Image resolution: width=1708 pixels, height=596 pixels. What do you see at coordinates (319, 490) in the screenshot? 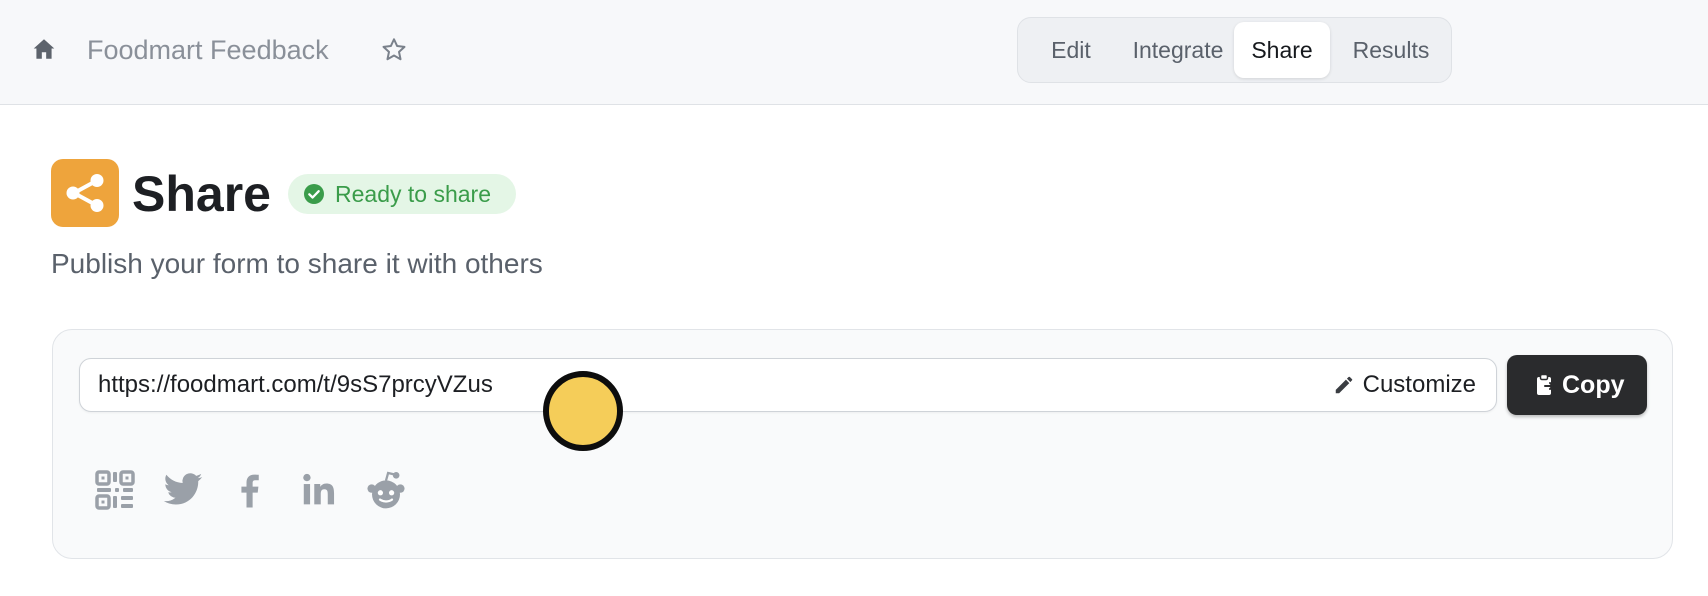
I see `linkedin-icon` at bounding box center [319, 490].